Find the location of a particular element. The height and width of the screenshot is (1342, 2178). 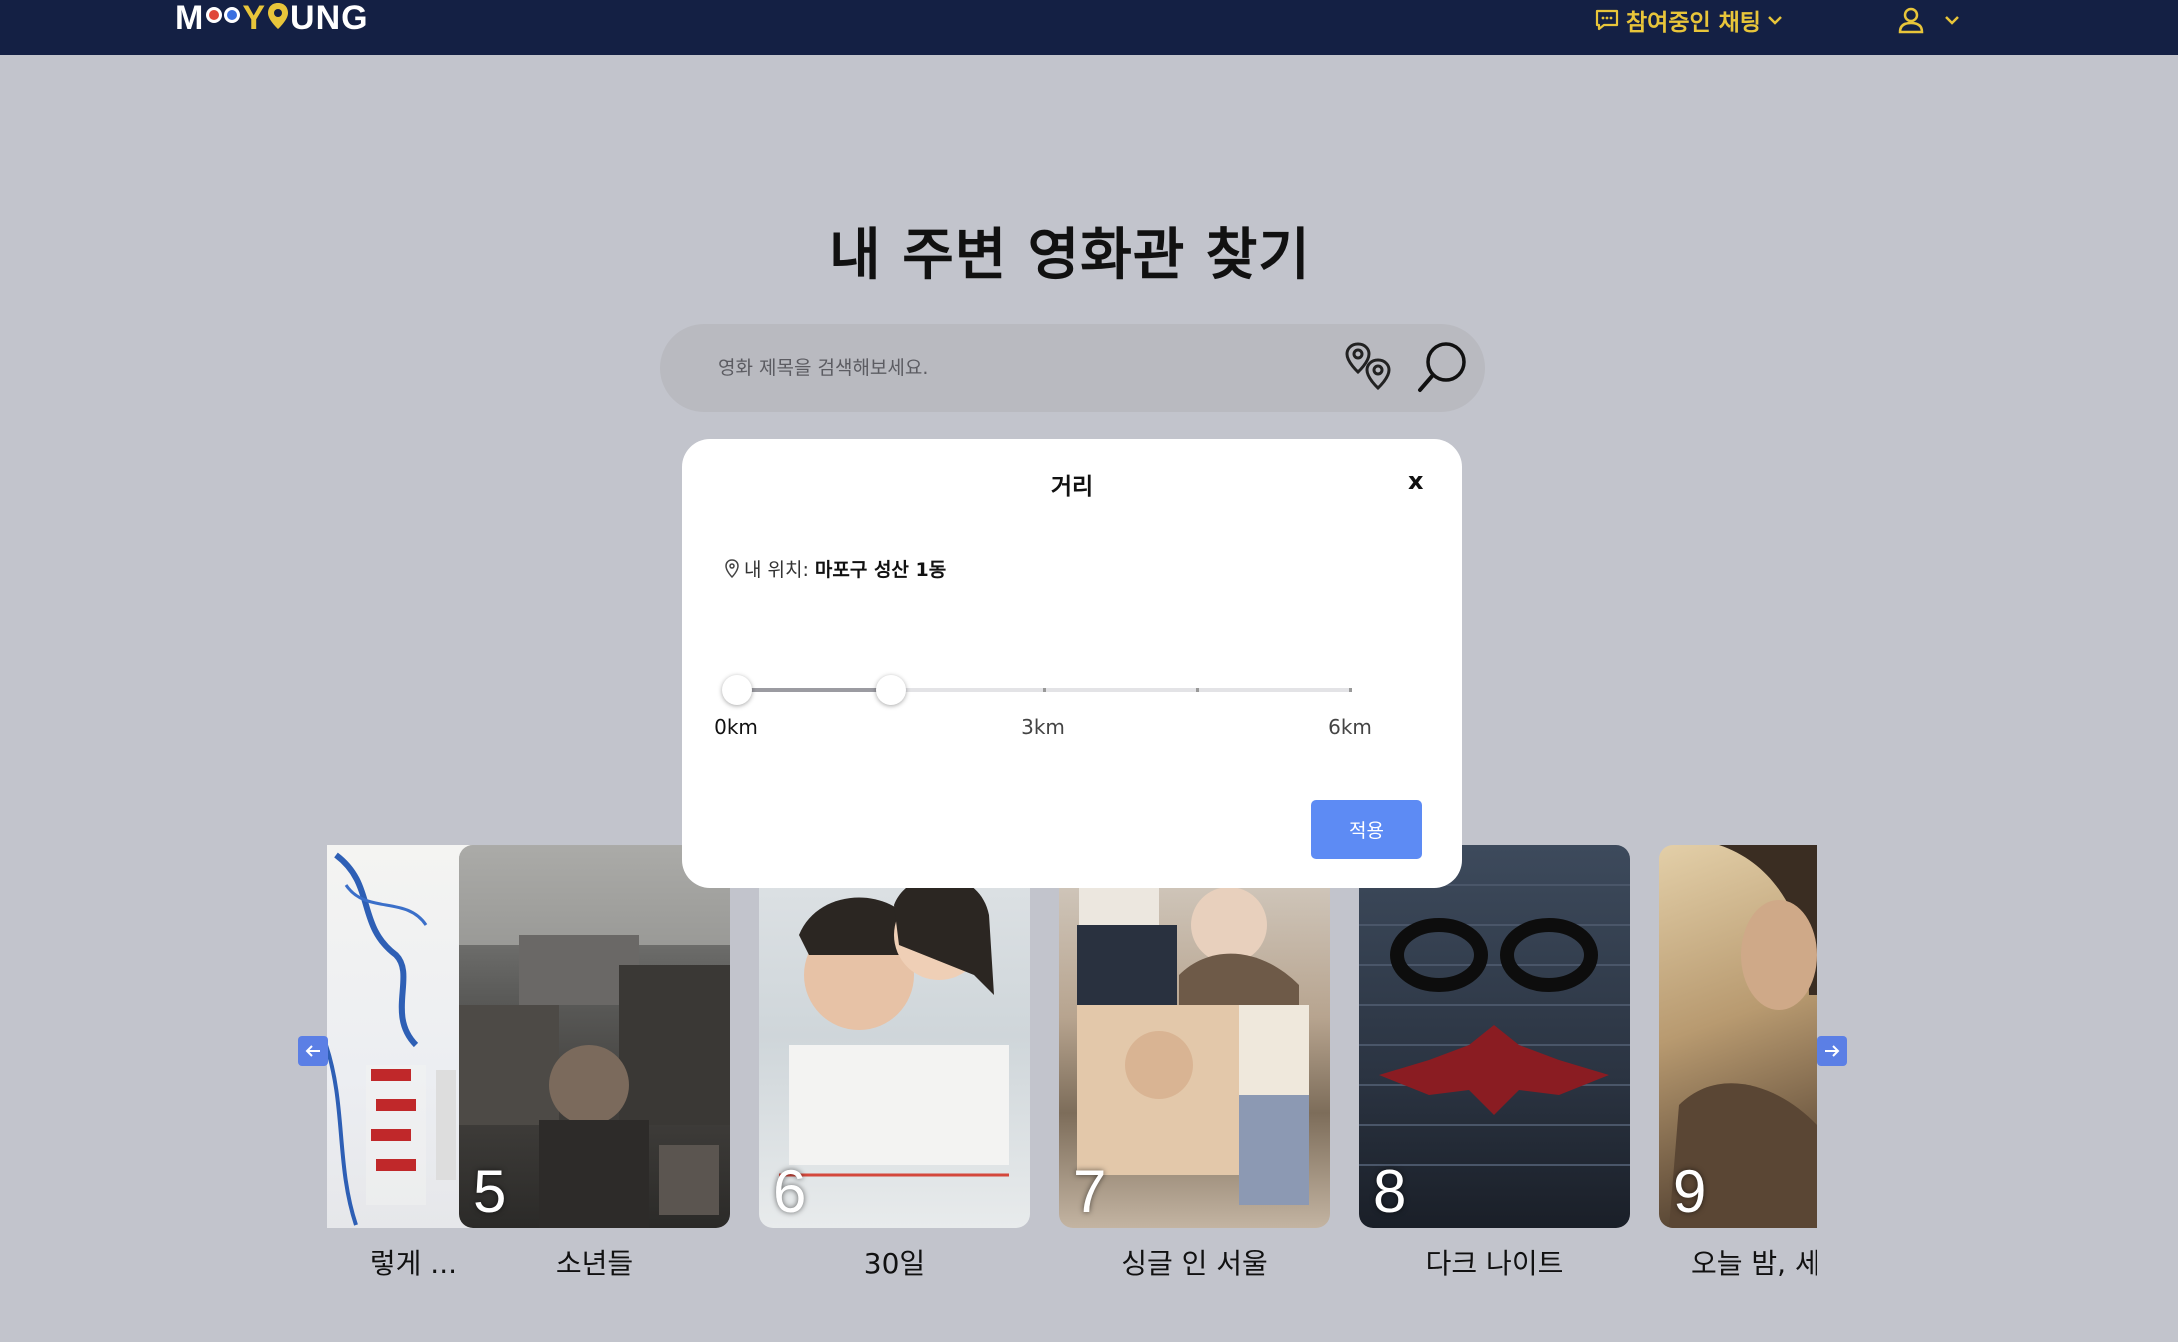

movie-card: 7 싱글 인 서울 is located at coordinates (1194, 1063).